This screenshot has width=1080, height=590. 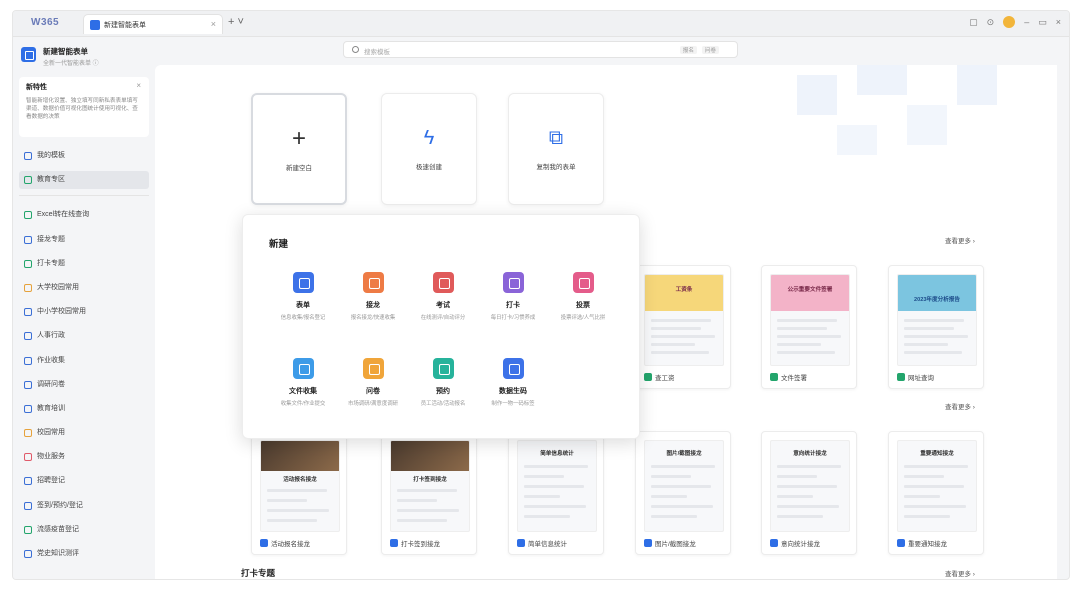 What do you see at coordinates (556, 167) in the screenshot?
I see `copy-form-label: 复制我的表单` at bounding box center [556, 167].